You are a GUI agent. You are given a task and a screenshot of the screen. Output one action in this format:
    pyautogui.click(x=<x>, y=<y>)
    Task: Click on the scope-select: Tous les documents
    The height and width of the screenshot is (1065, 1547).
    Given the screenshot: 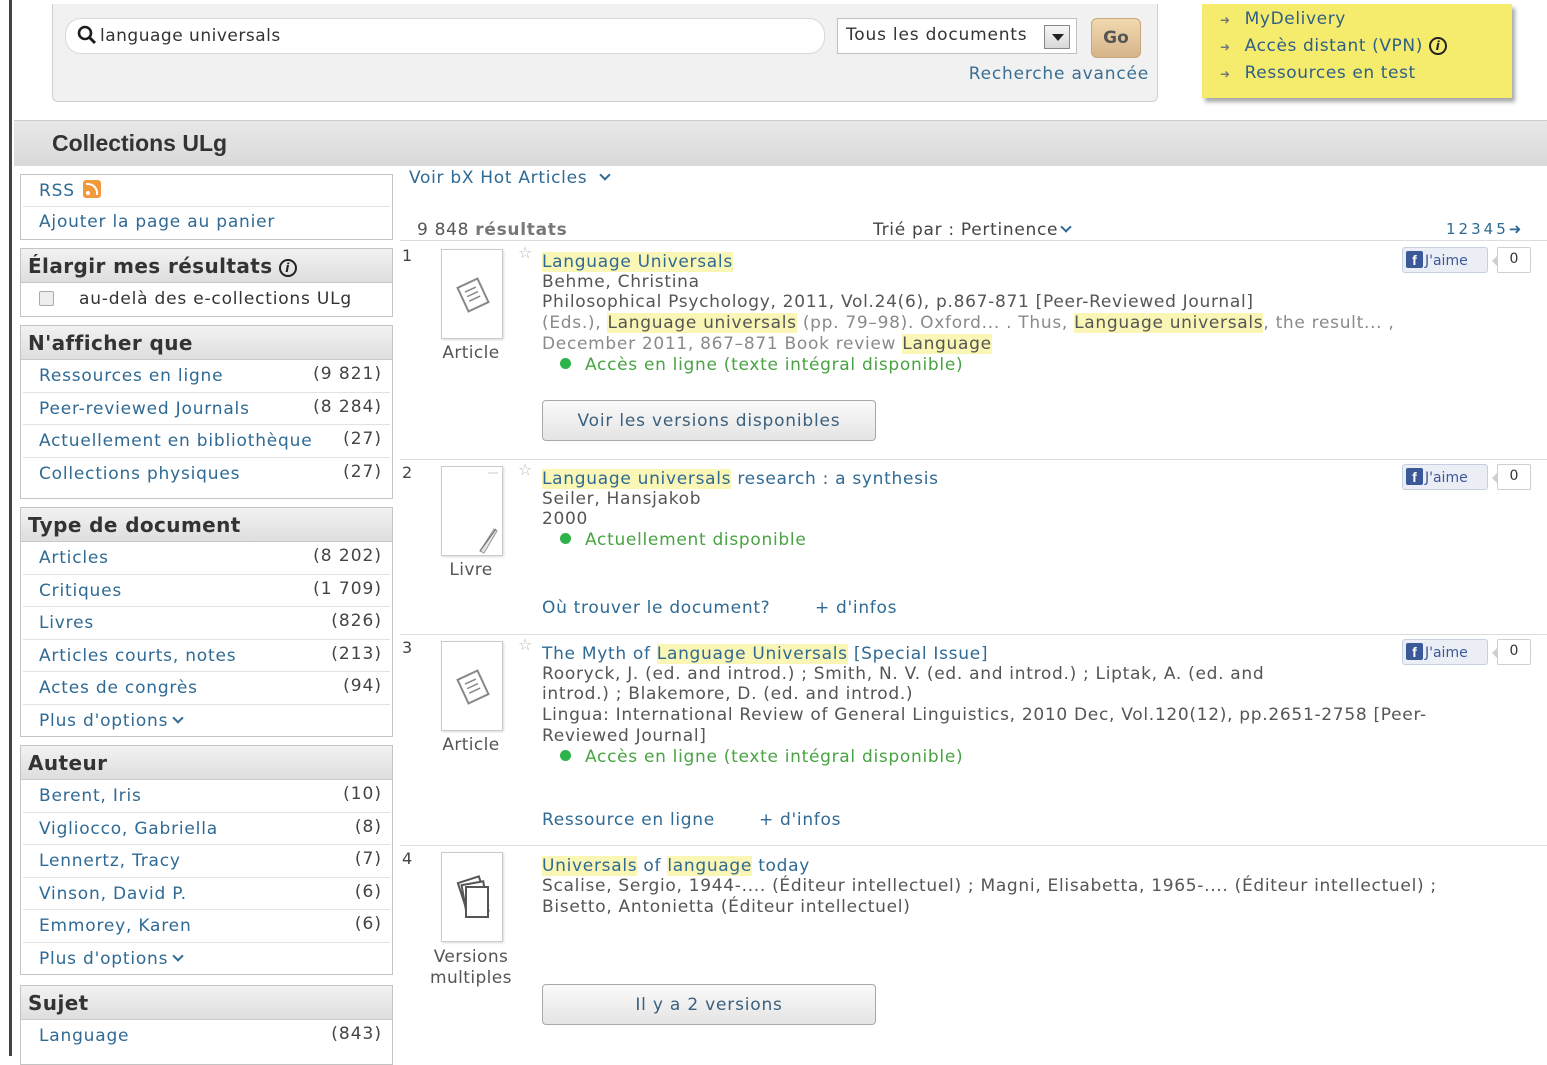 What is the action you would take?
    pyautogui.click(x=957, y=36)
    